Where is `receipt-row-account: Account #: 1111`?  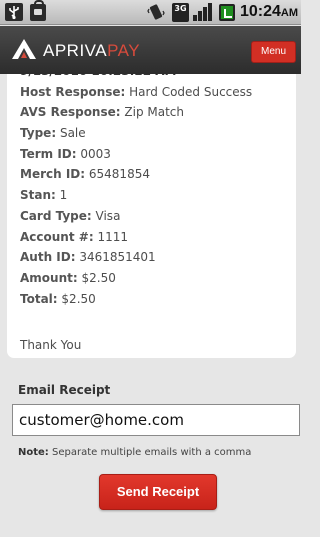
receipt-row-account: Account #: 1111 is located at coordinates (74, 236).